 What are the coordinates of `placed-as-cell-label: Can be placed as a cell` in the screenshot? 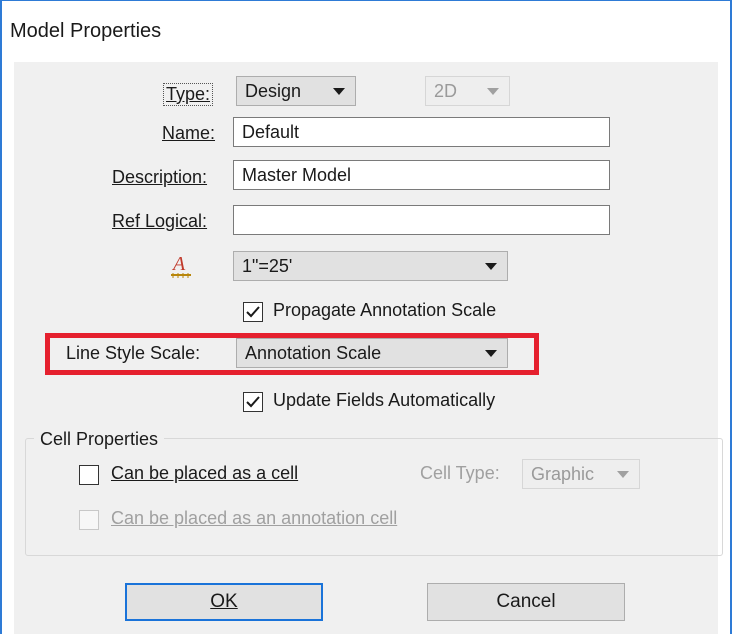 It's located at (204, 473).